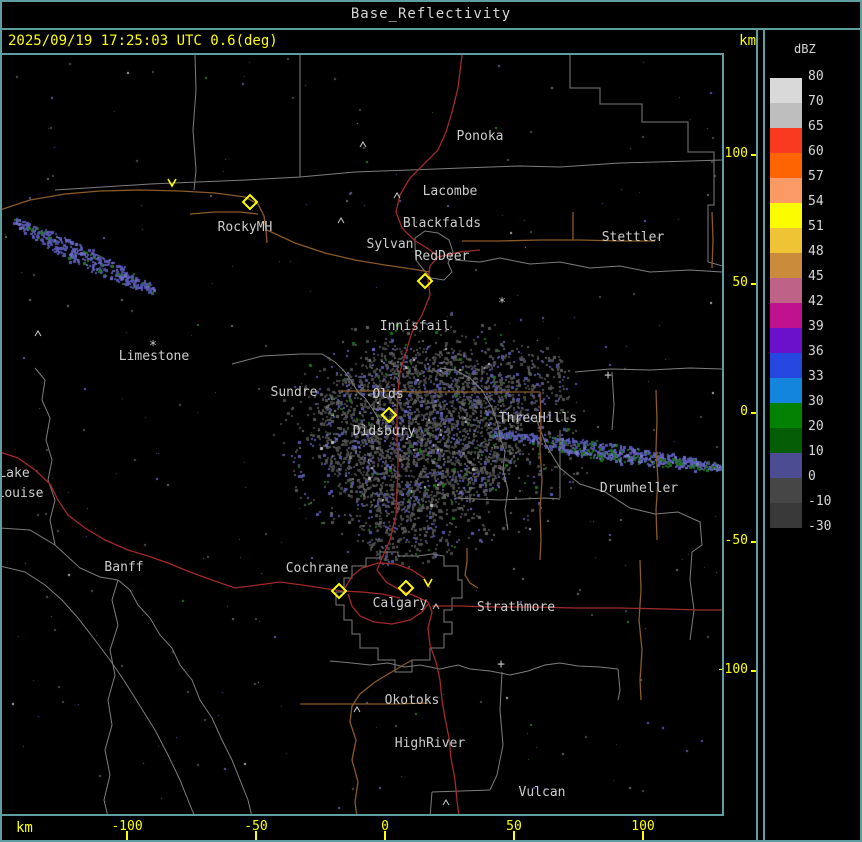  Describe the element at coordinates (502, 303) in the screenshot. I see `asterisk-marker: *` at that location.